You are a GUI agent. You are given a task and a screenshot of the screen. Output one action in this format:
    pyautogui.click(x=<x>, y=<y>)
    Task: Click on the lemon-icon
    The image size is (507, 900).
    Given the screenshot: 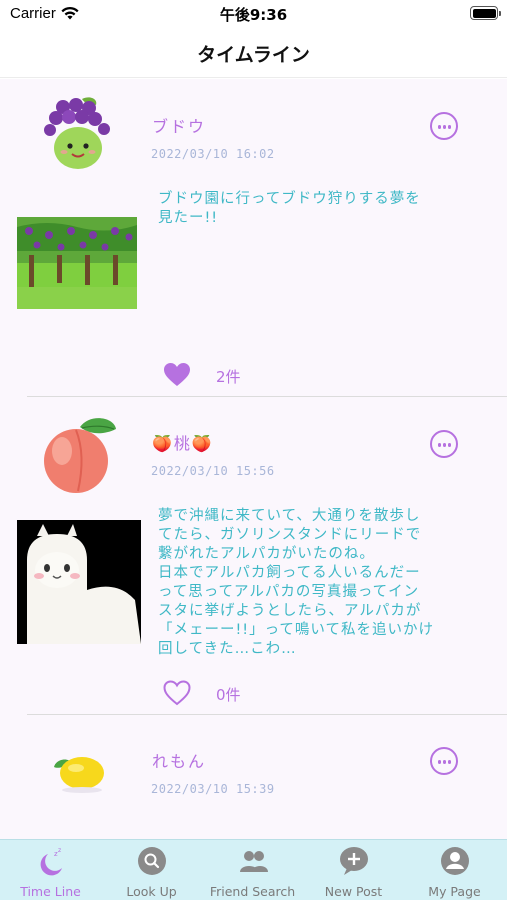 What is the action you would take?
    pyautogui.click(x=78, y=773)
    